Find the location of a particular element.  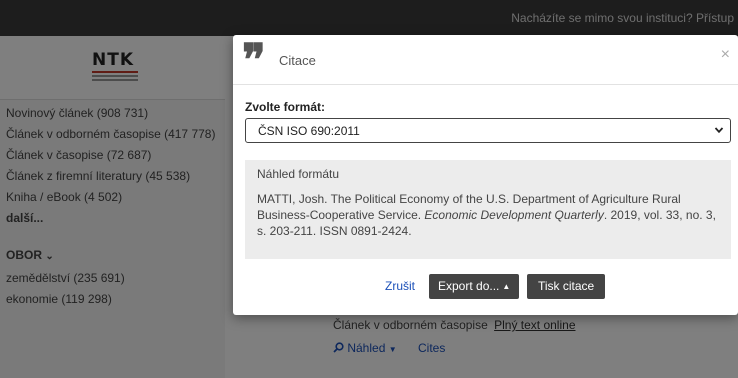

dialog-header: ❞ Citace × is located at coordinates (485, 60).